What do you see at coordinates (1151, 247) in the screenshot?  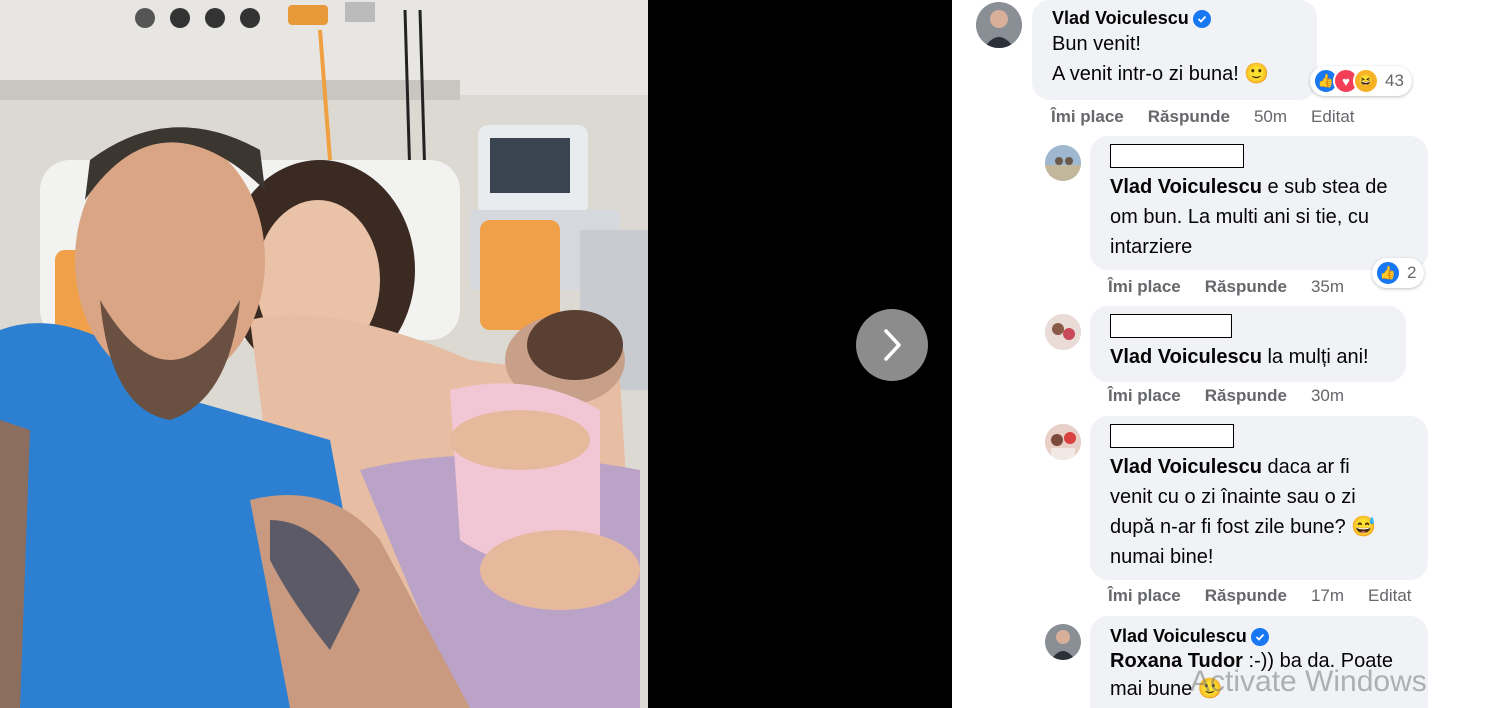 I see `comment-text-line: intarziere` at bounding box center [1151, 247].